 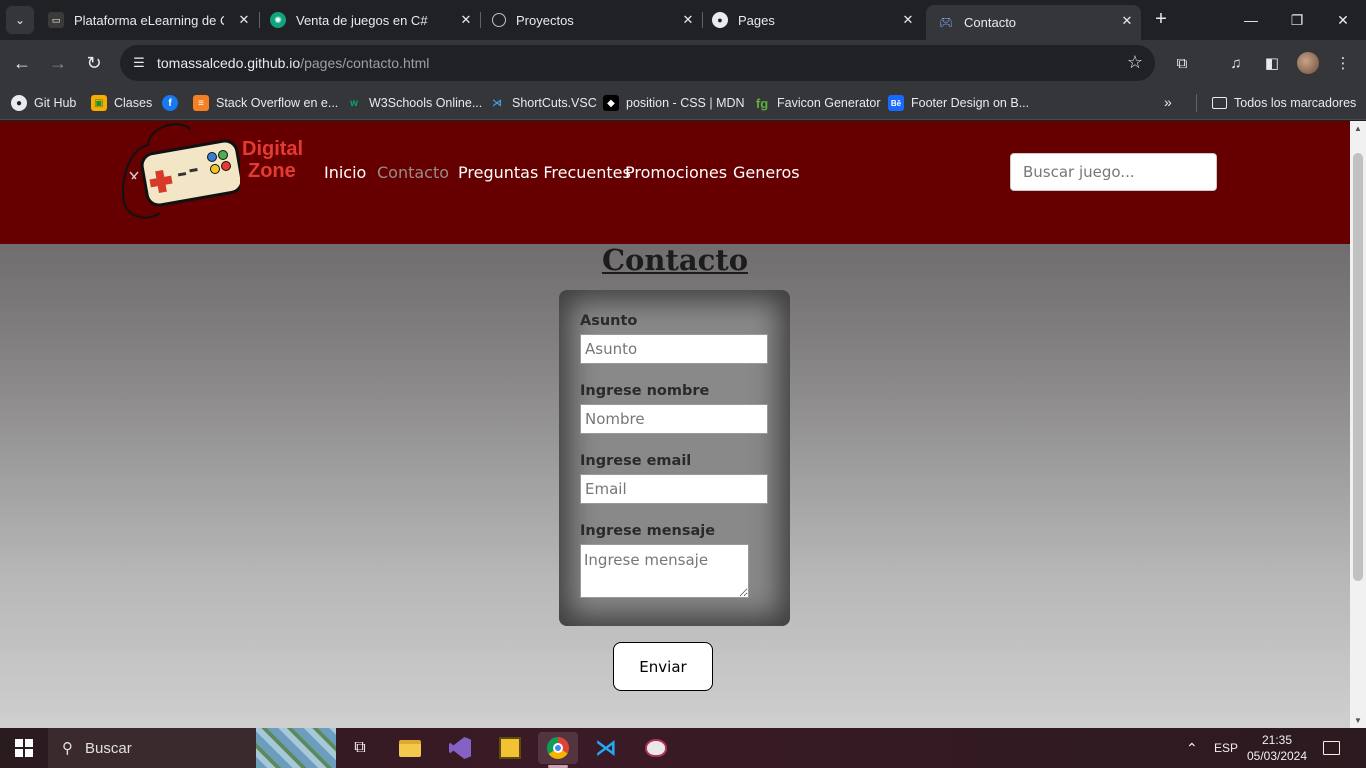 I want to click on tools-icon, so click(x=510, y=748).